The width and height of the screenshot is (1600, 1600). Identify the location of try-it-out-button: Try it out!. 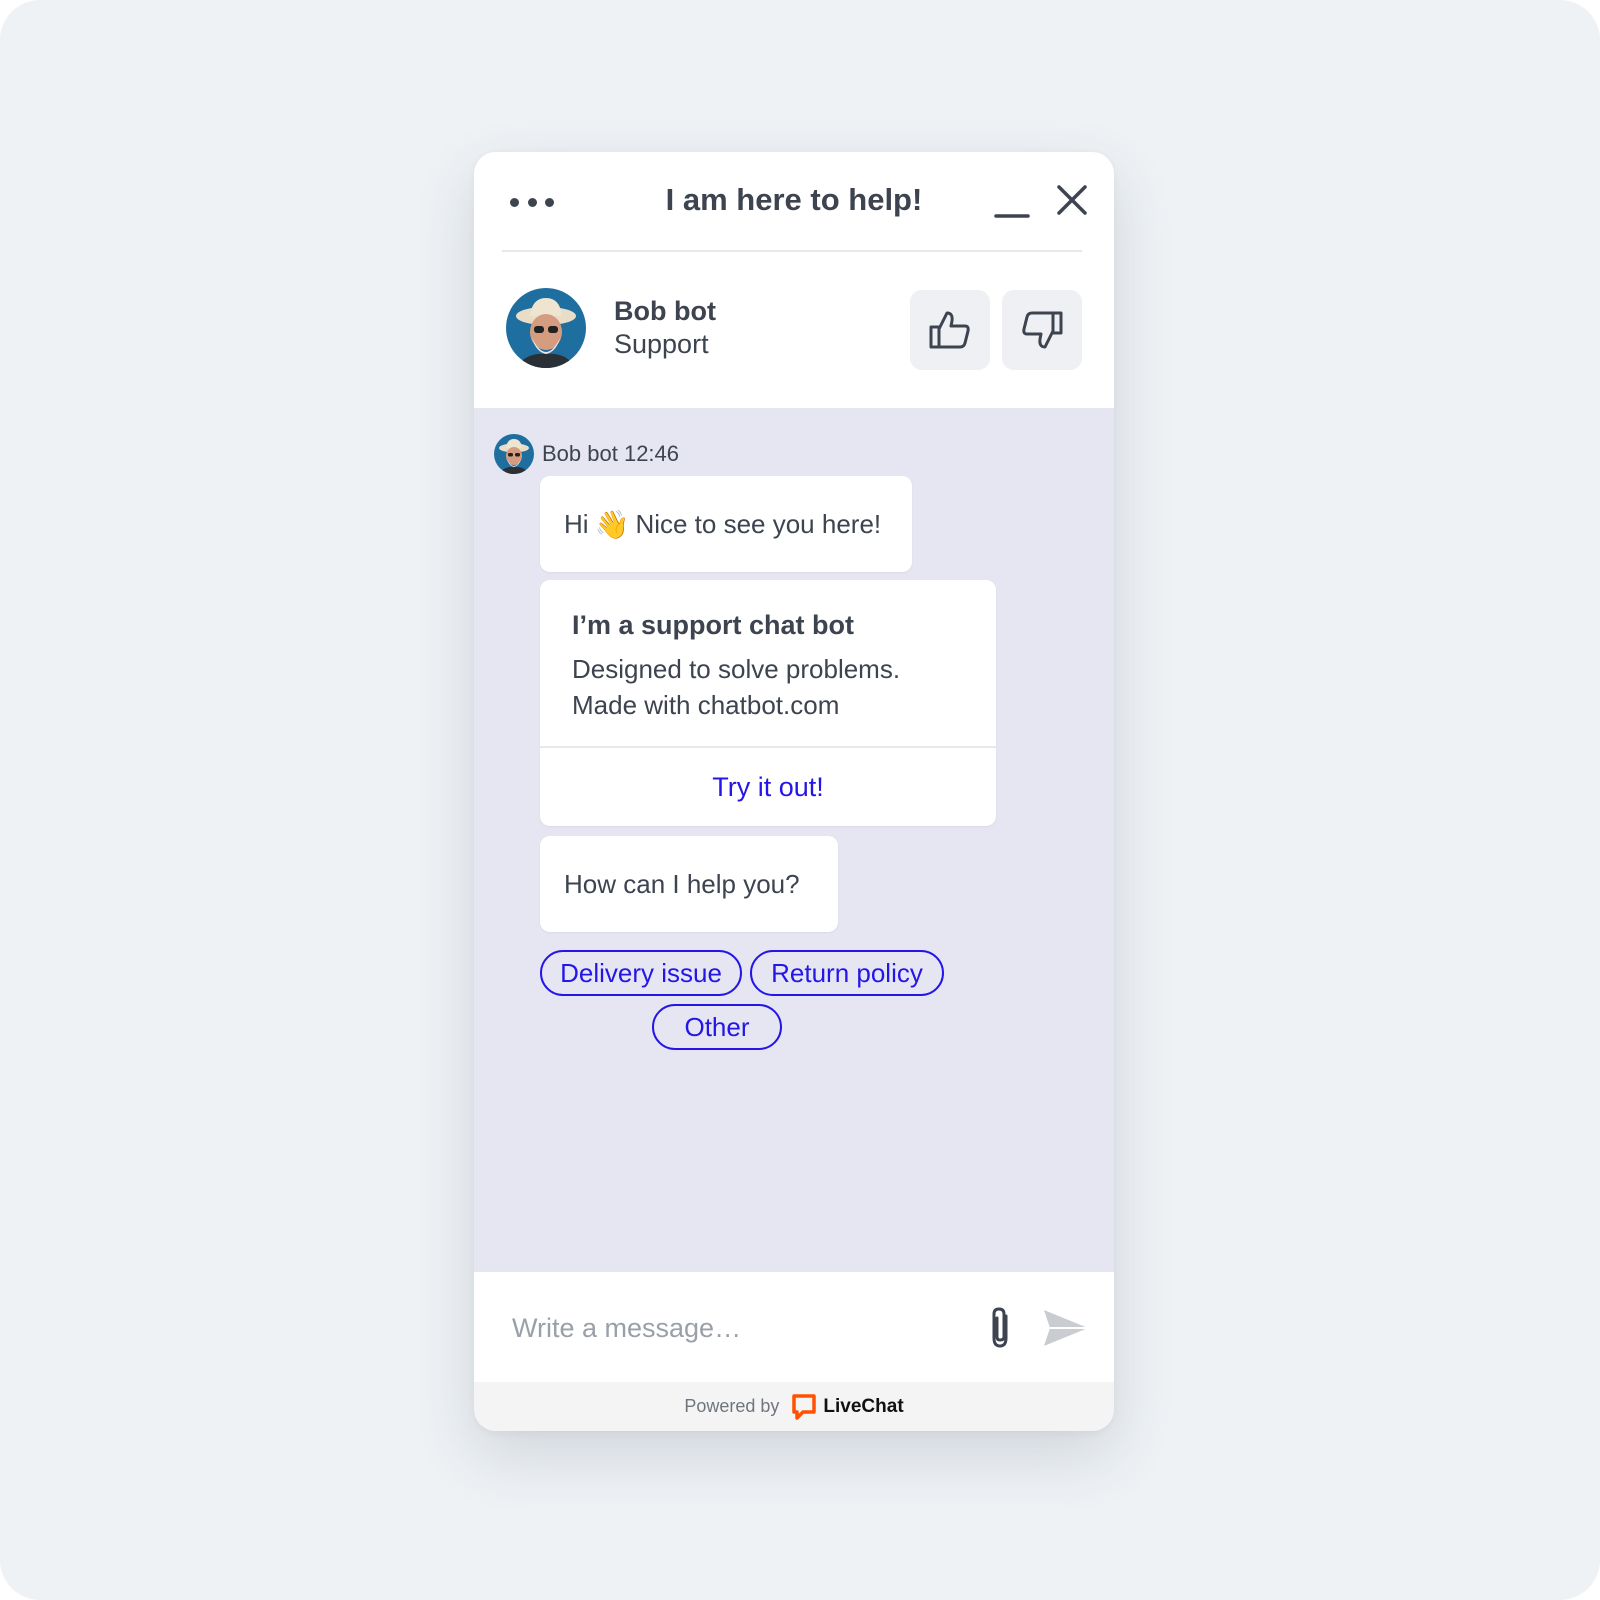
(768, 787).